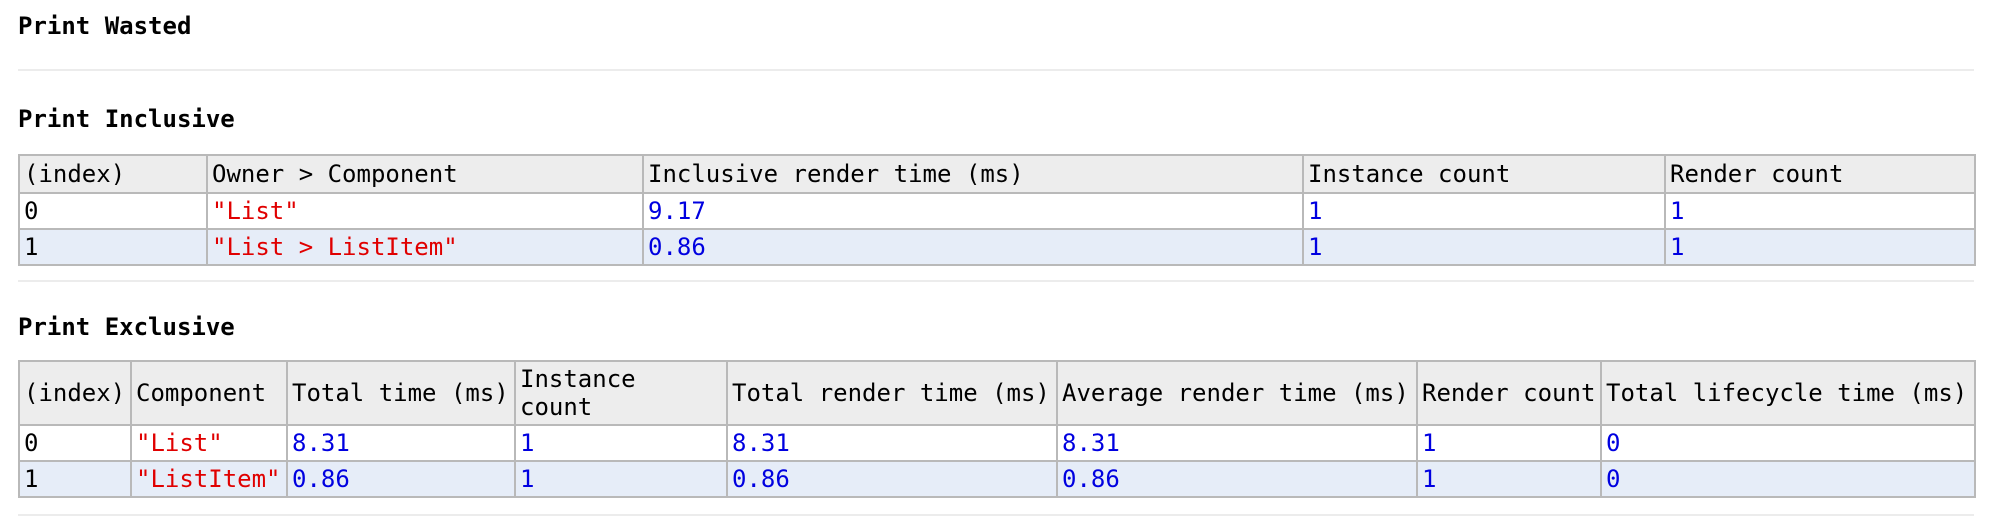 The image size is (1992, 530). I want to click on table-row: 1 "ListItem" 0.86 1 0.86 0.86 1 0, so click(997, 479).